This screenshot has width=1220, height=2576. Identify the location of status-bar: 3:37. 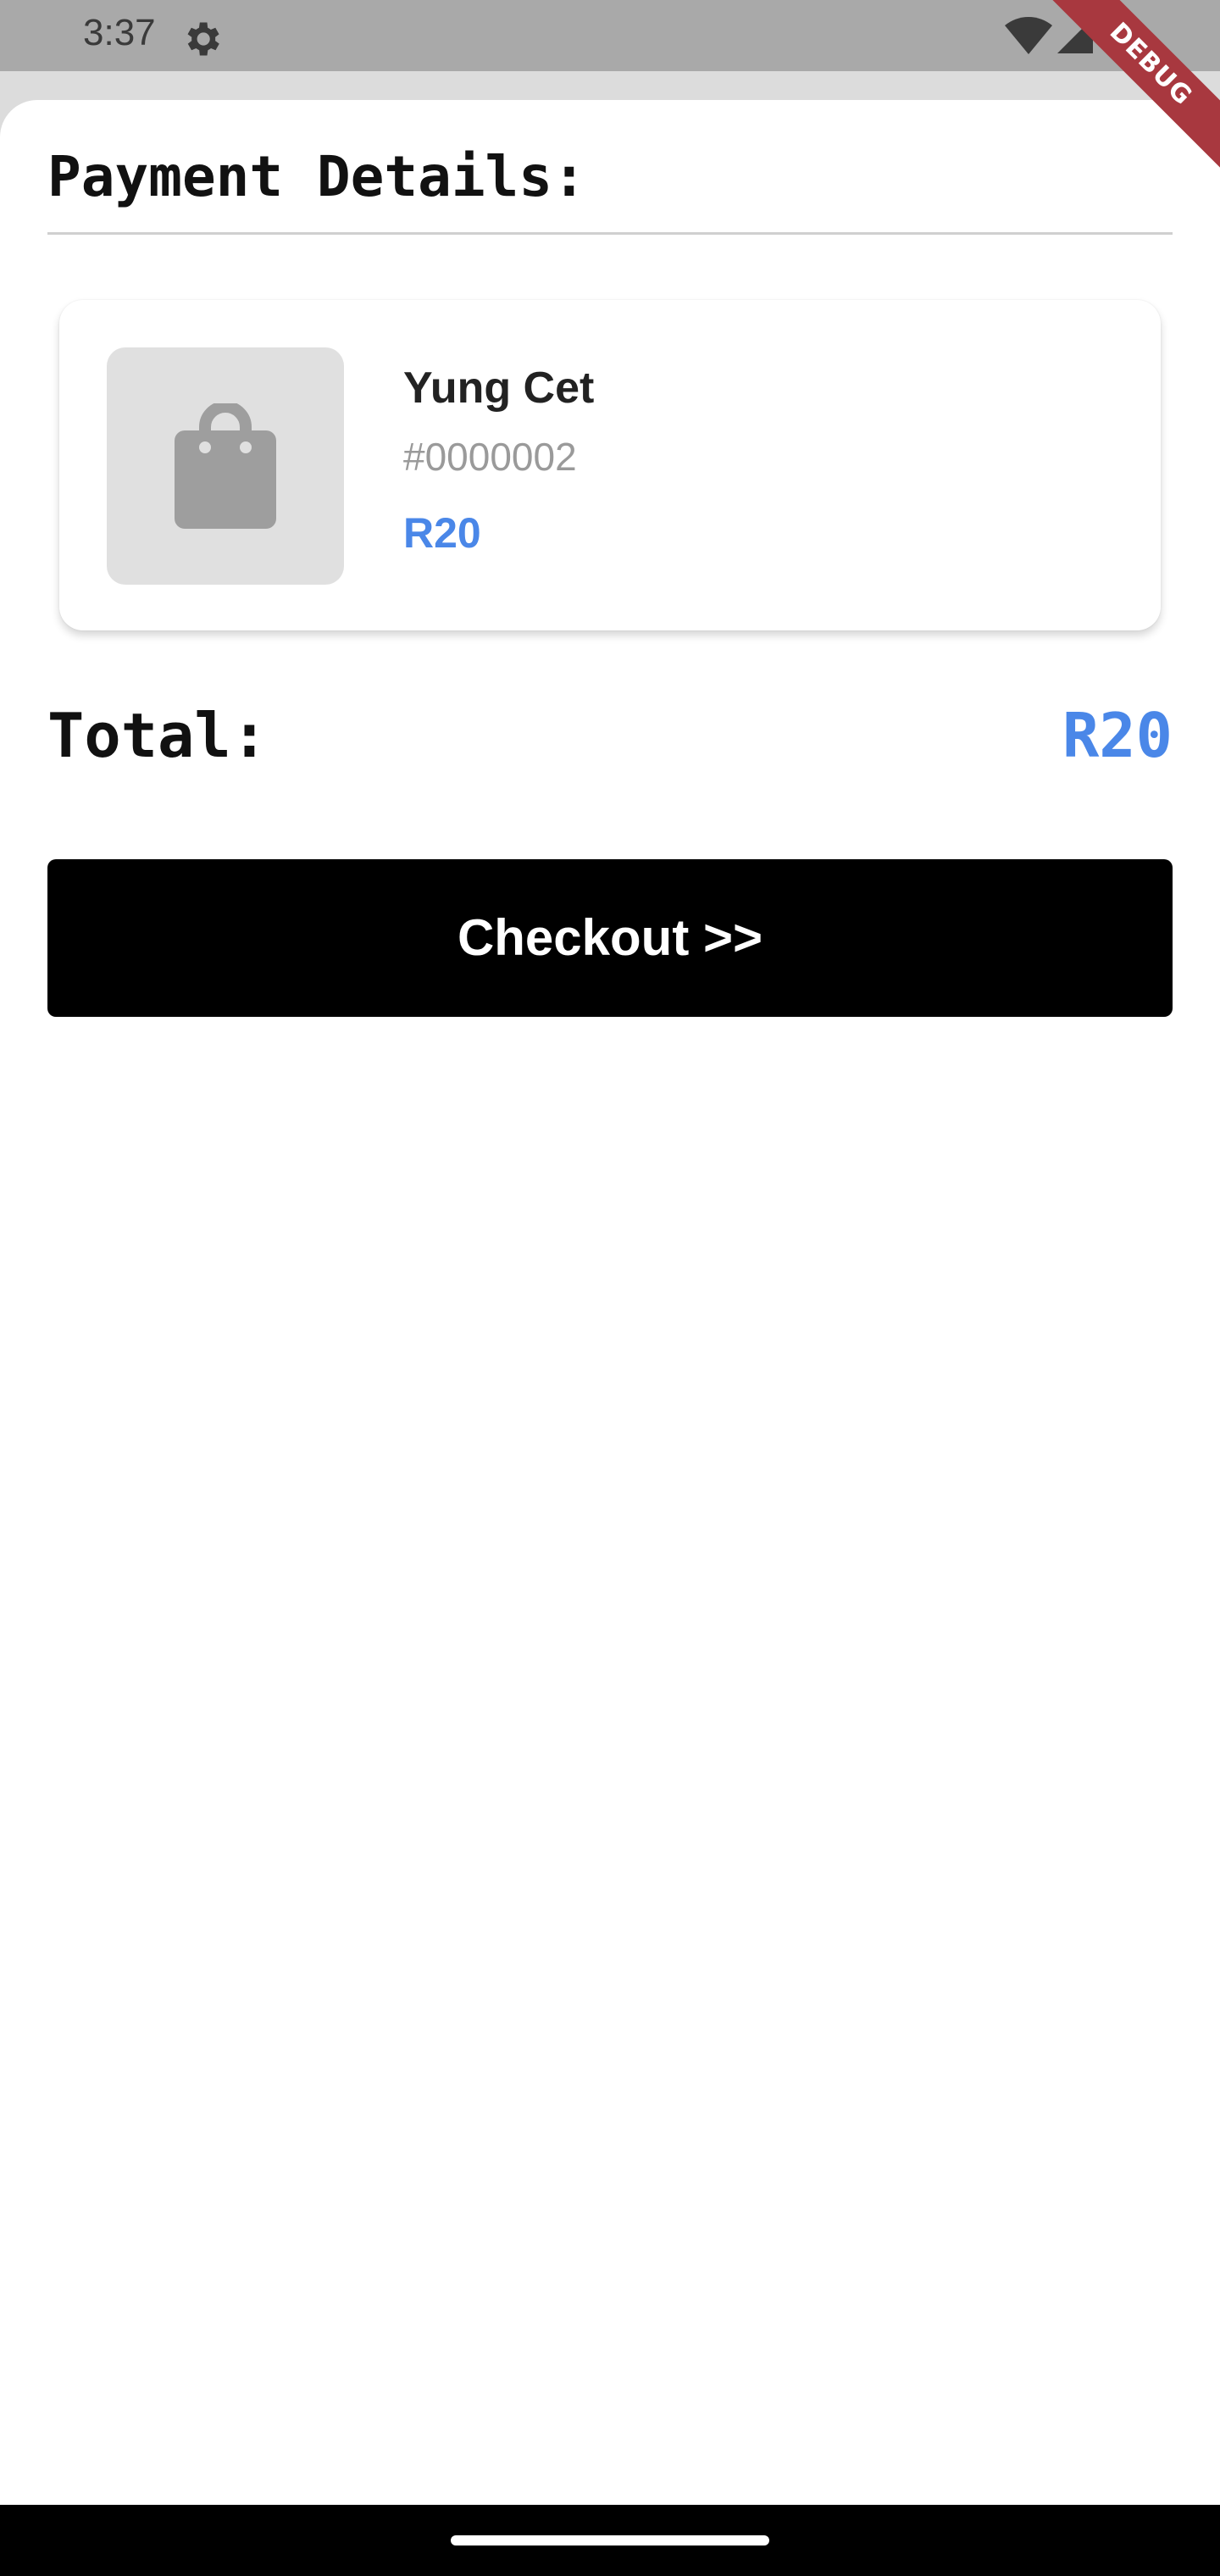
(610, 35).